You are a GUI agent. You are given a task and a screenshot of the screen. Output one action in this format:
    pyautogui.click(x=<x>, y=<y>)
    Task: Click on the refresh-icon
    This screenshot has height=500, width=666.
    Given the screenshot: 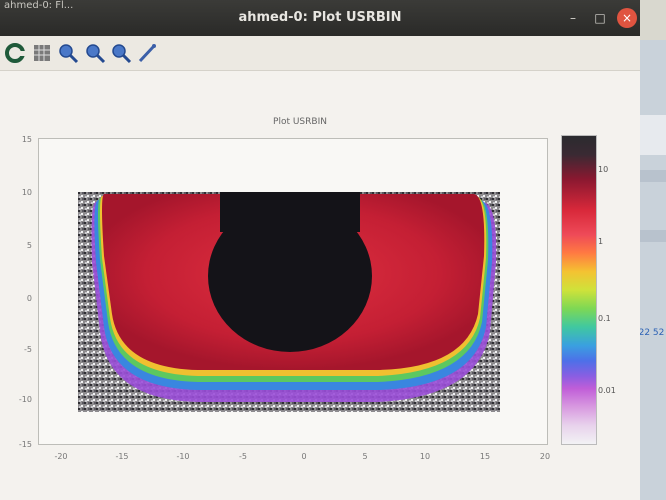 What is the action you would take?
    pyautogui.click(x=15, y=53)
    